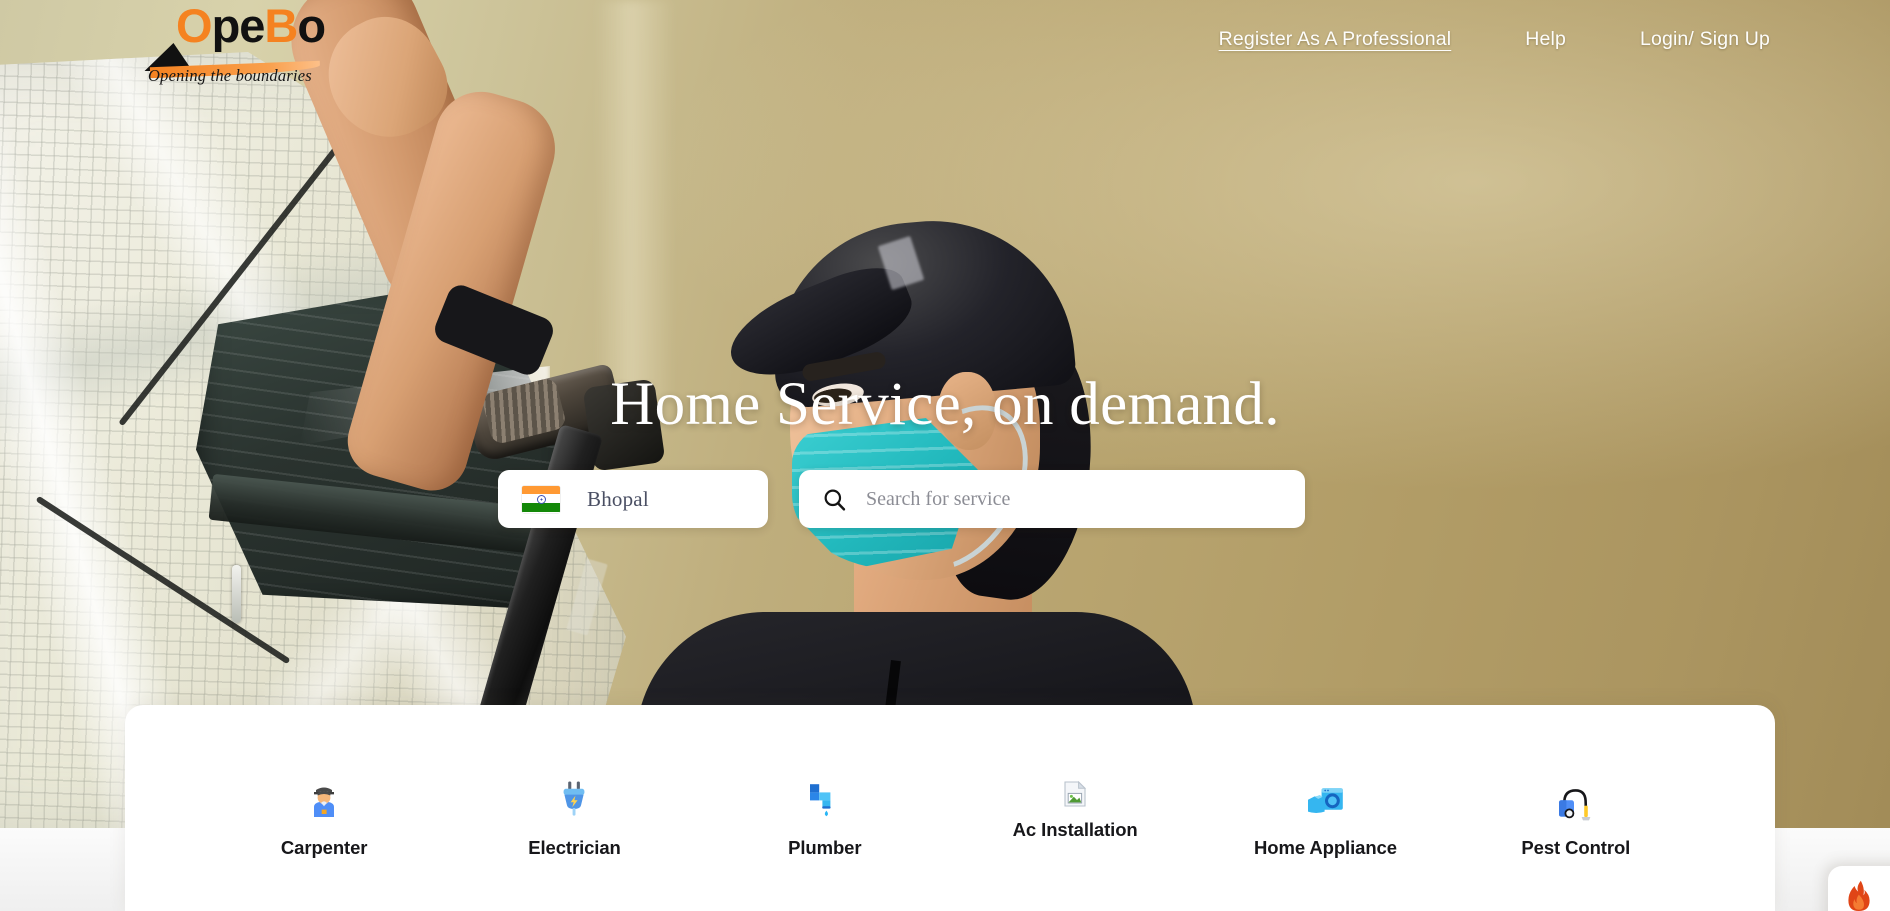 Image resolution: width=1890 pixels, height=911 pixels. I want to click on electrician-plug-icon, so click(574, 803).